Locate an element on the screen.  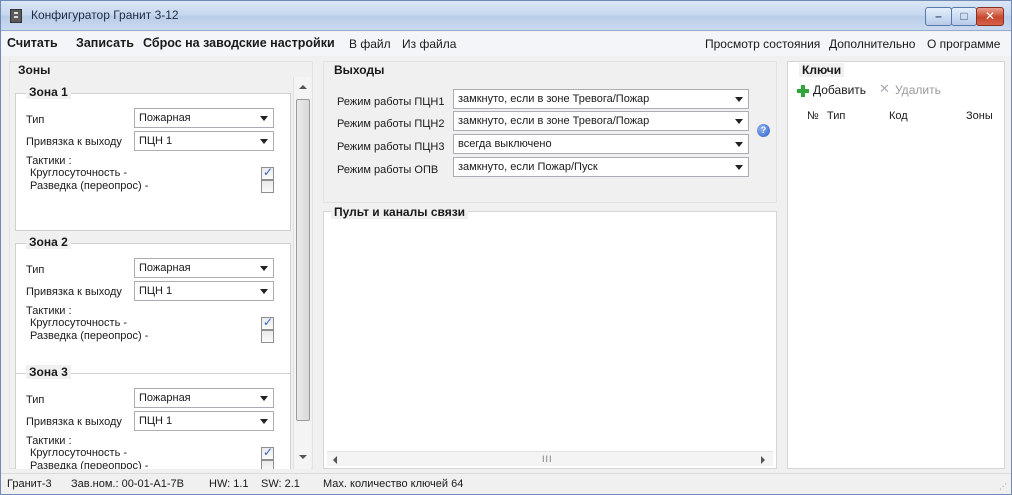
add-icon is located at coordinates (803, 91).